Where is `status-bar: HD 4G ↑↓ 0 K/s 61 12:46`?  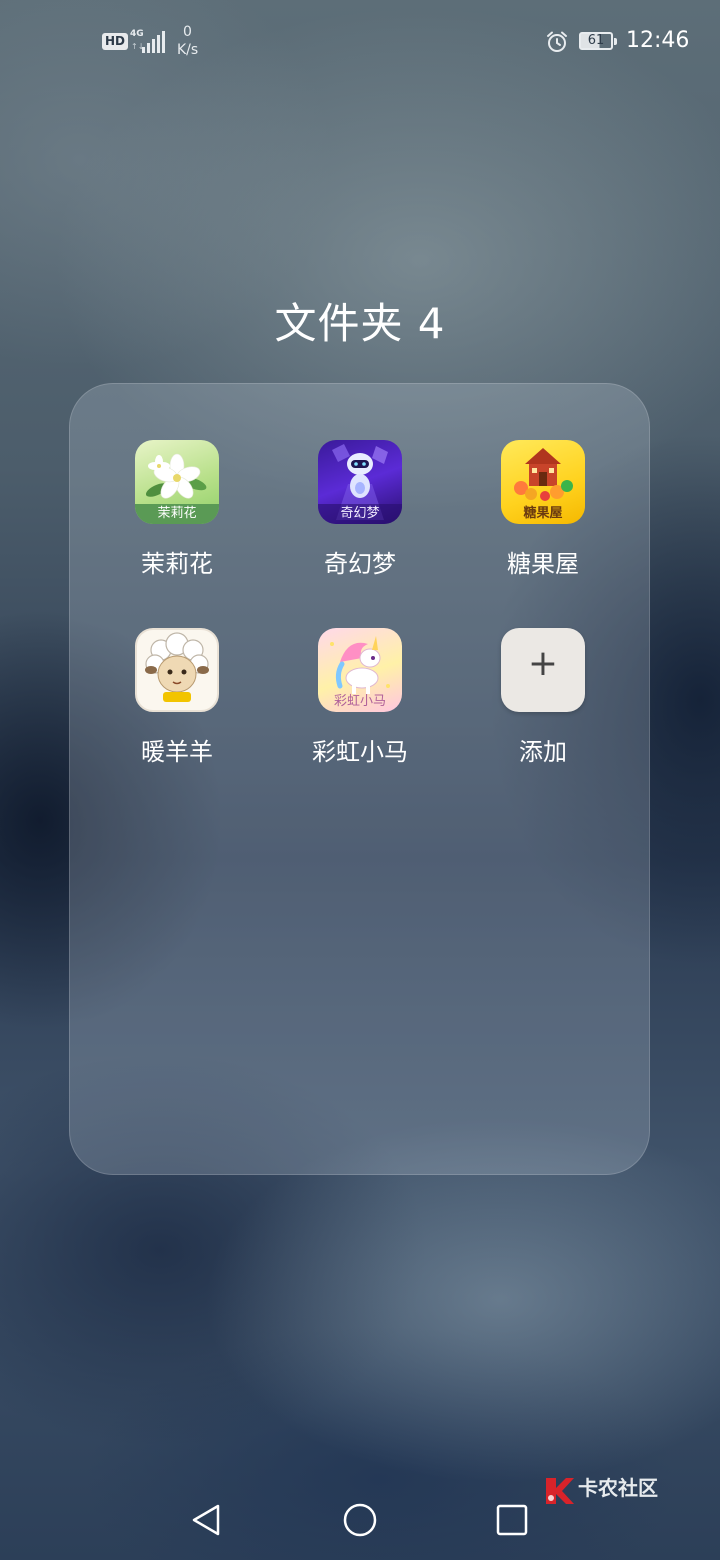
status-bar: HD 4G ↑↓ 0 K/s 61 12:46 is located at coordinates (360, 40).